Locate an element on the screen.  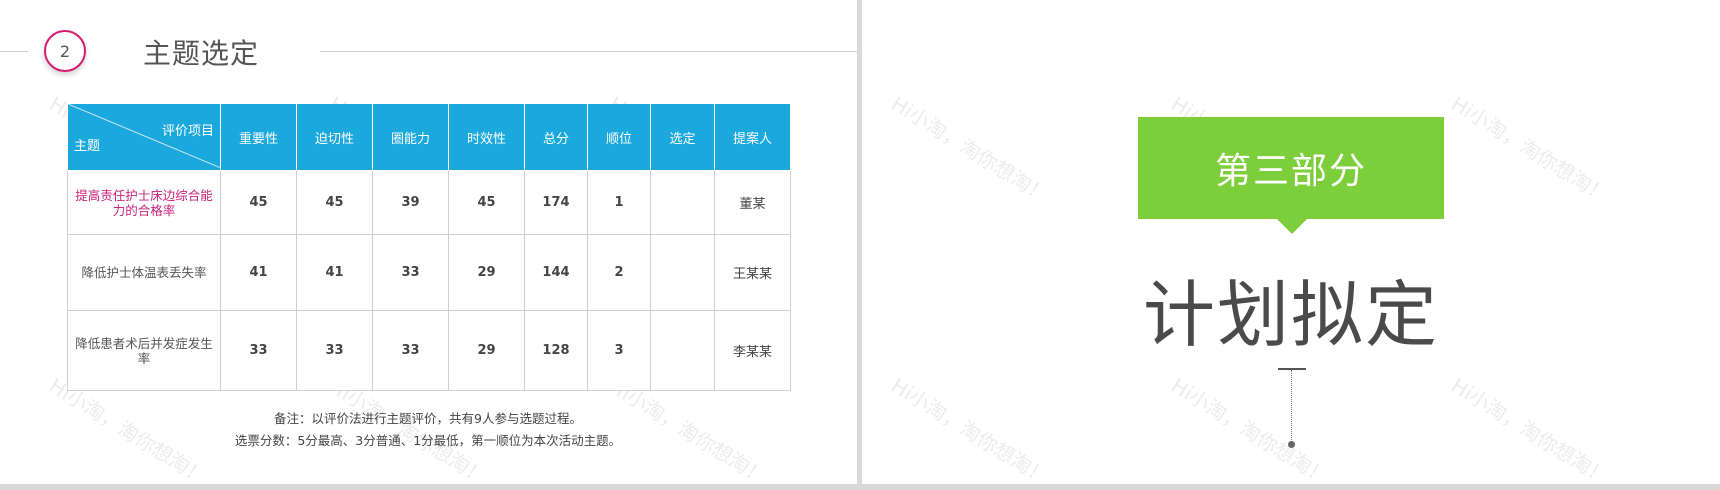
column-header: 提案人 is located at coordinates (752, 137).